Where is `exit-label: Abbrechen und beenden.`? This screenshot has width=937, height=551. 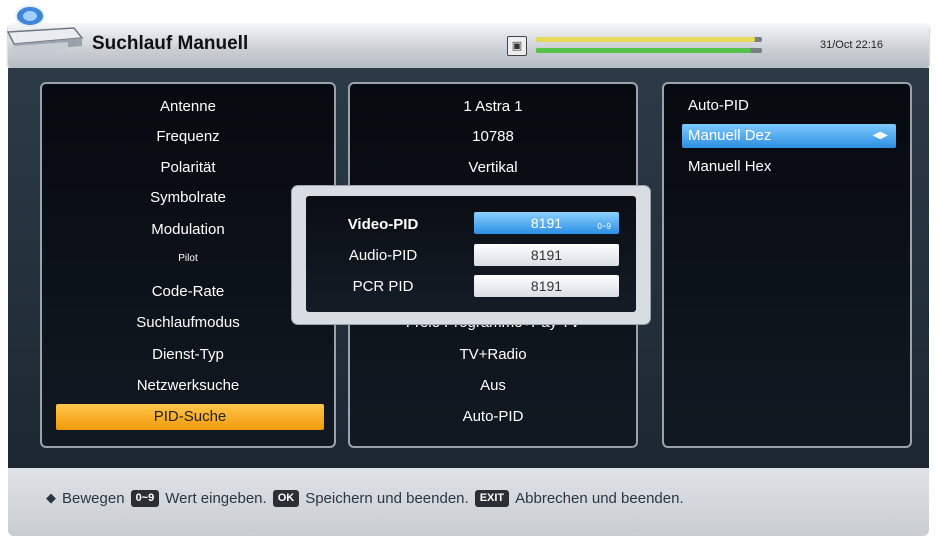
exit-label: Abbrechen und beenden. is located at coordinates (599, 498).